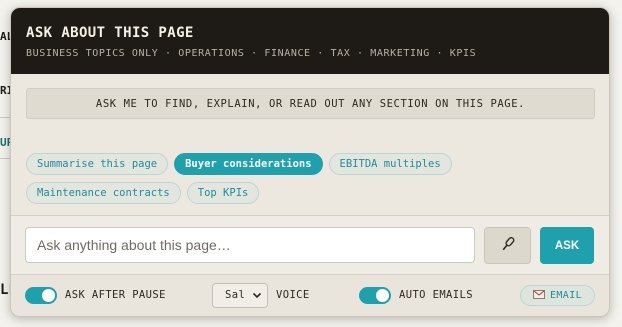 Image resolution: width=622 pixels, height=327 pixels. Describe the element at coordinates (235, 295) in the screenshot. I see `voice-select-value: Sal` at that location.